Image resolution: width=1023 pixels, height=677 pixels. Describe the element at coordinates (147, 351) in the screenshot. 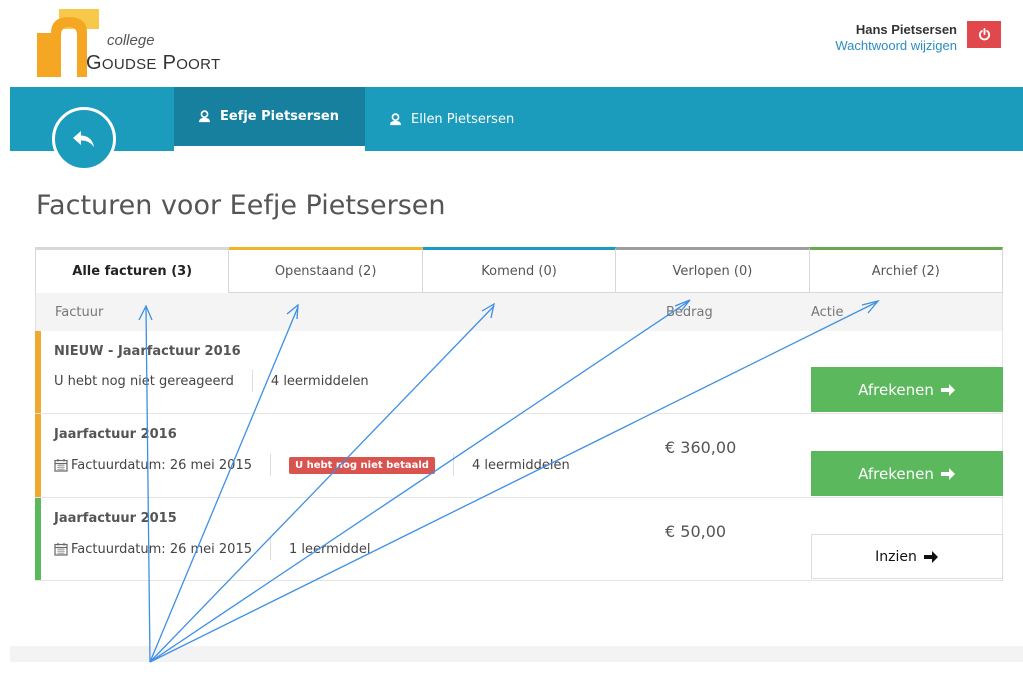

I see `invoice-title: NIEUW - Jaarfactuur 2016` at that location.